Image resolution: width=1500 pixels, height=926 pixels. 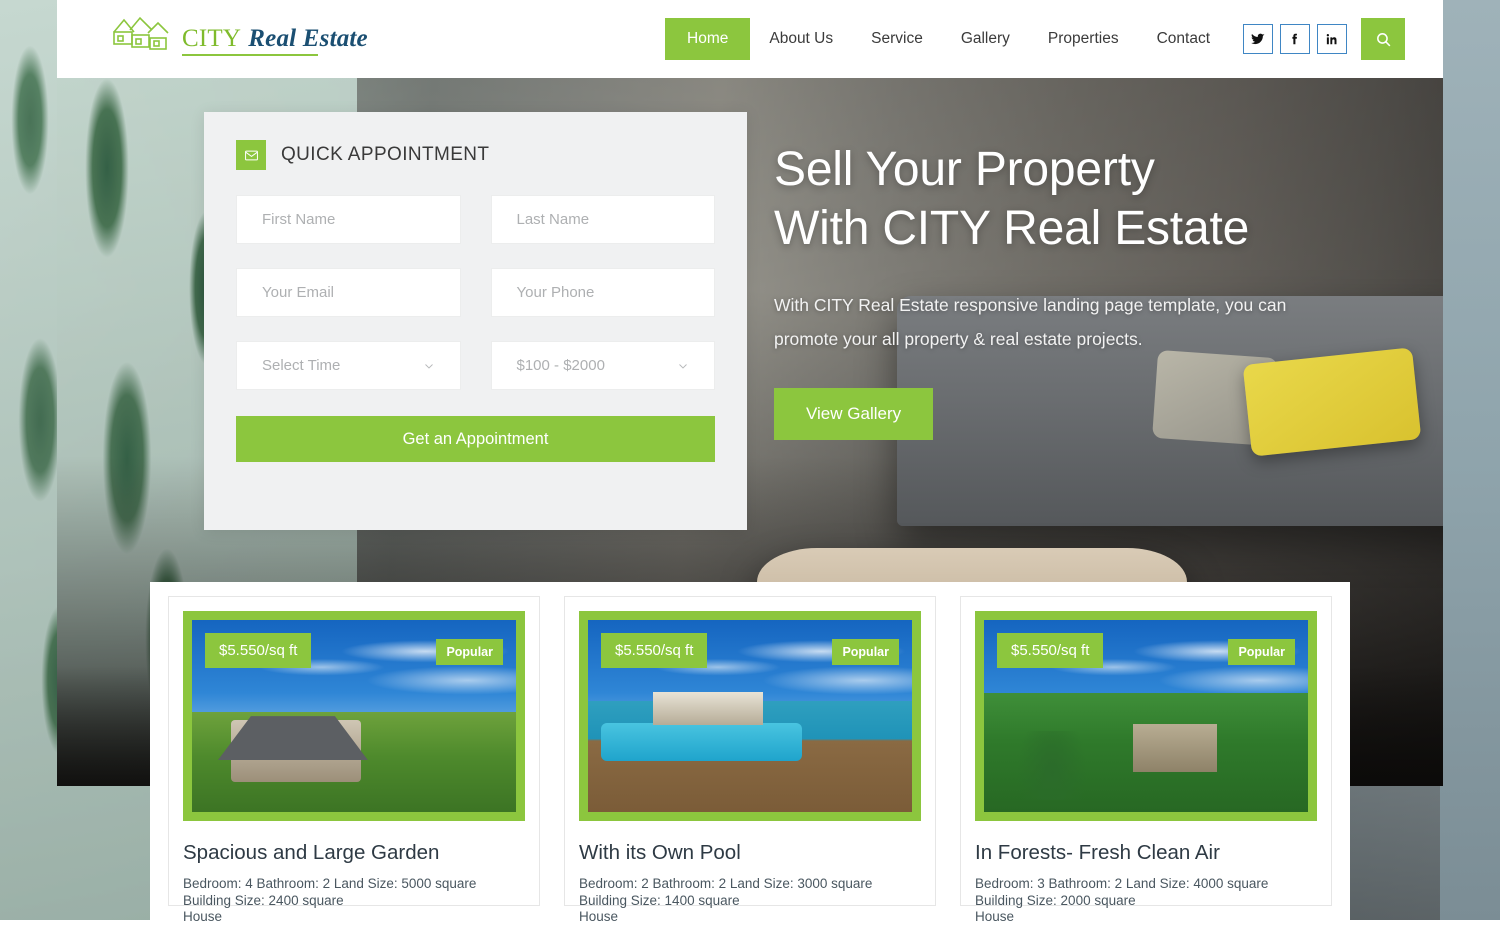 What do you see at coordinates (348, 365) in the screenshot?
I see `select-time-dropdown: Select Time` at bounding box center [348, 365].